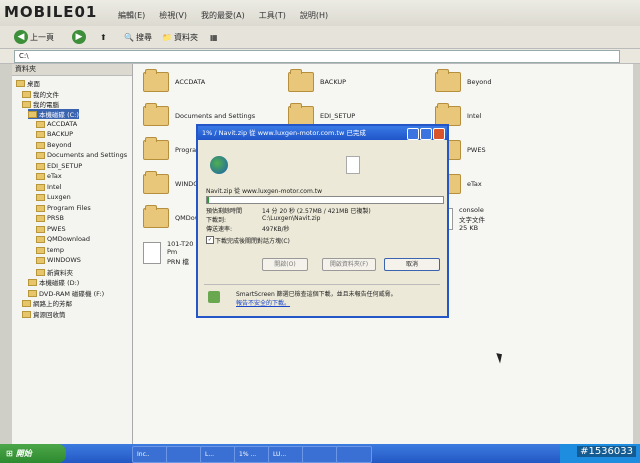 Image resolution: width=640 pixels, height=463 pixels. What do you see at coordinates (314, 15) in the screenshot?
I see `menu-help: 說明(H)` at bounding box center [314, 15].